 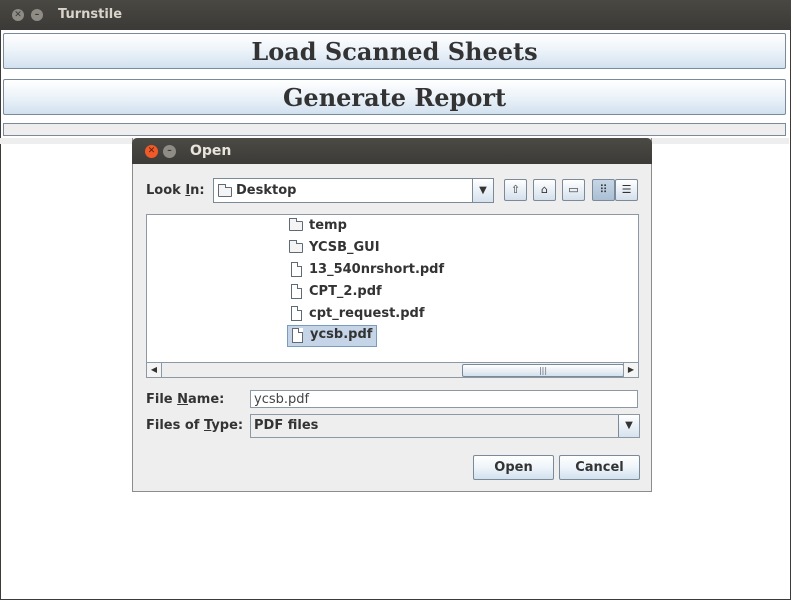 I want to click on scroll-left-icon: ◀, so click(x=154, y=370).